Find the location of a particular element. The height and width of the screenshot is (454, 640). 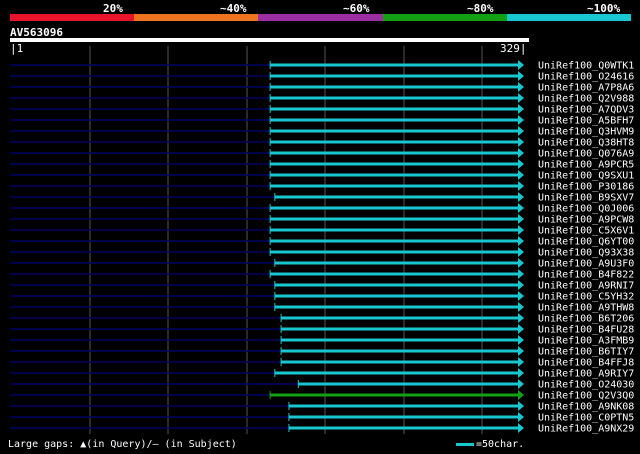

hit-row: UniRef100_A9THW8 is located at coordinates (322, 308).